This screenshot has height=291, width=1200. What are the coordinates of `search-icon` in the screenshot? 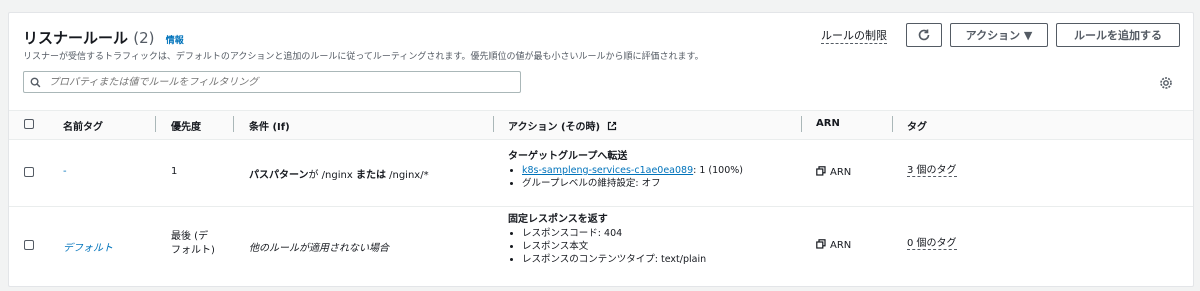 It's located at (35, 82).